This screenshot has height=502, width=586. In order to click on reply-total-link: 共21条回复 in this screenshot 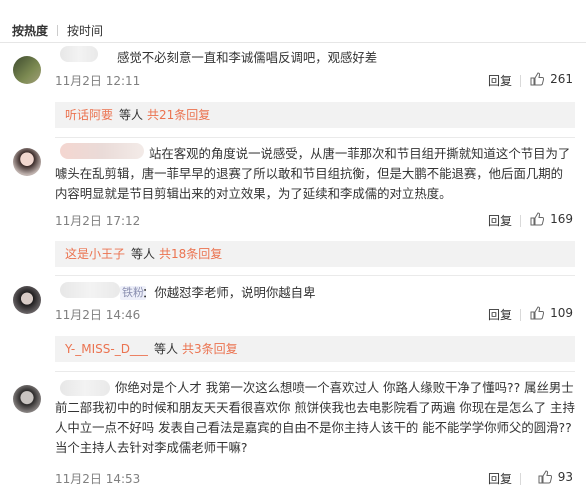, I will do `click(178, 115)`.